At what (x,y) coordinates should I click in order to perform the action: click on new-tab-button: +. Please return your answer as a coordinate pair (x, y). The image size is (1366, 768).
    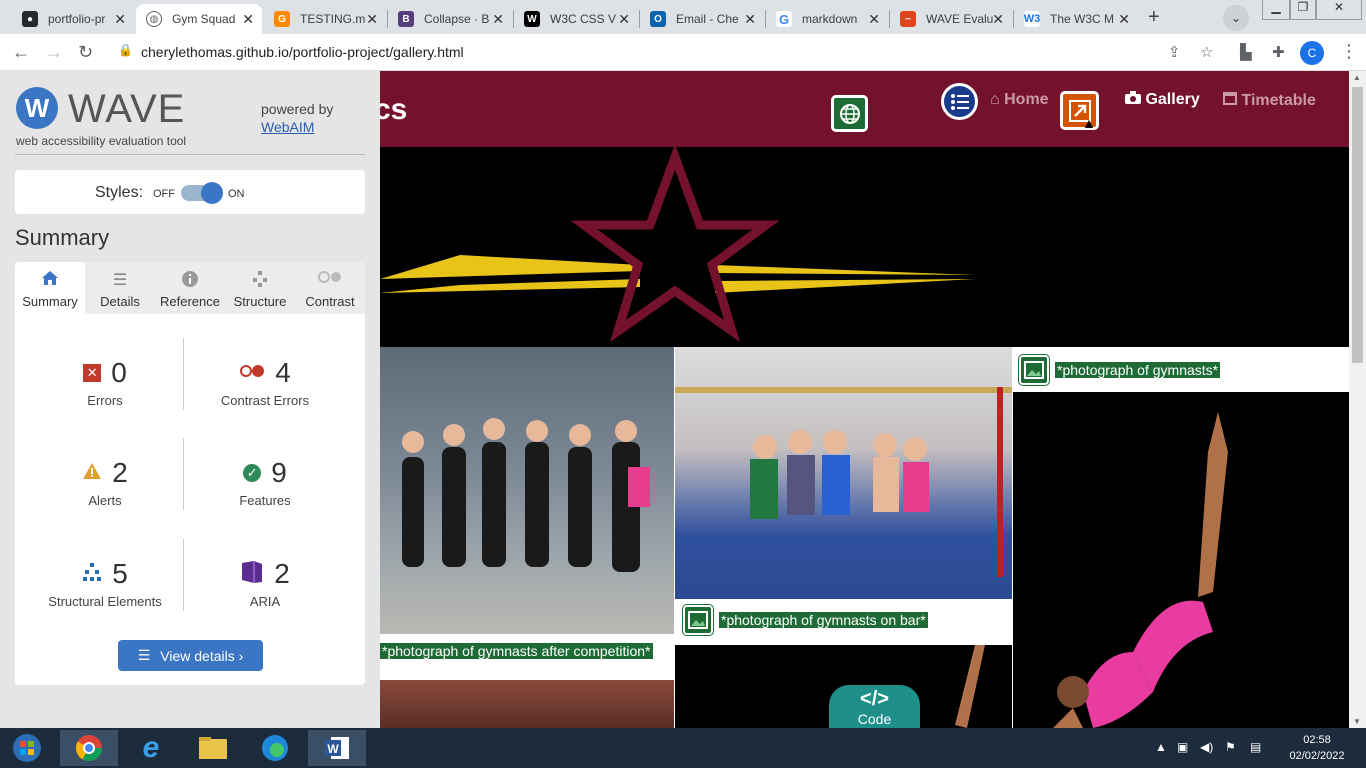
    Looking at the image, I should click on (1154, 17).